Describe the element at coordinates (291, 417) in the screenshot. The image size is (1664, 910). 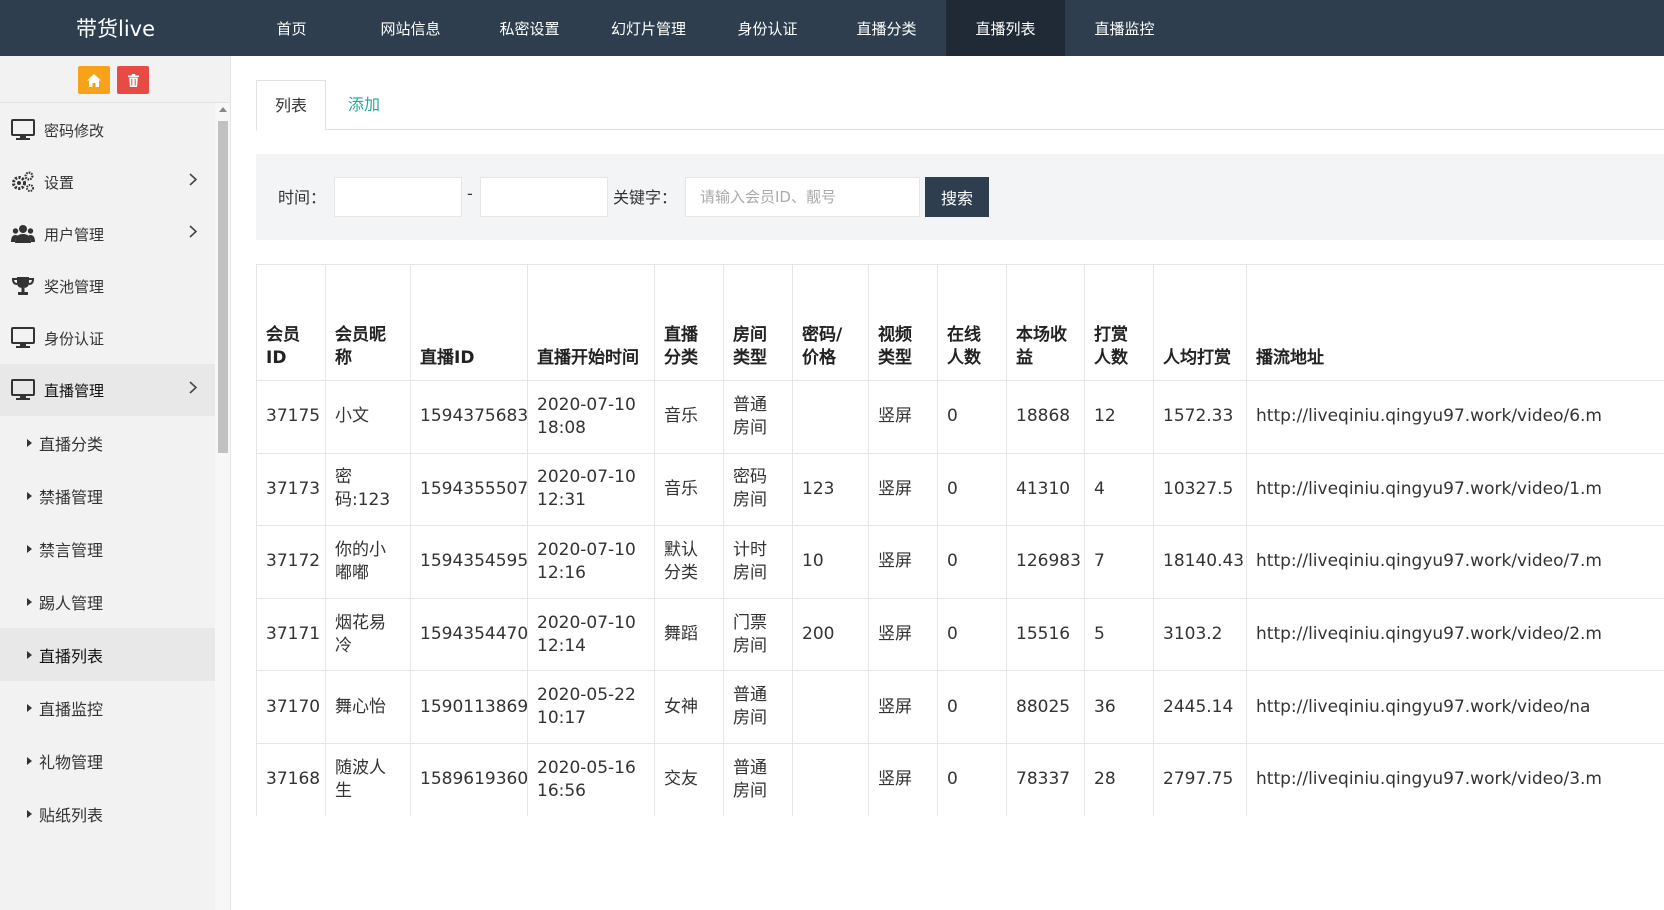
I see `table-cell: 37175` at that location.